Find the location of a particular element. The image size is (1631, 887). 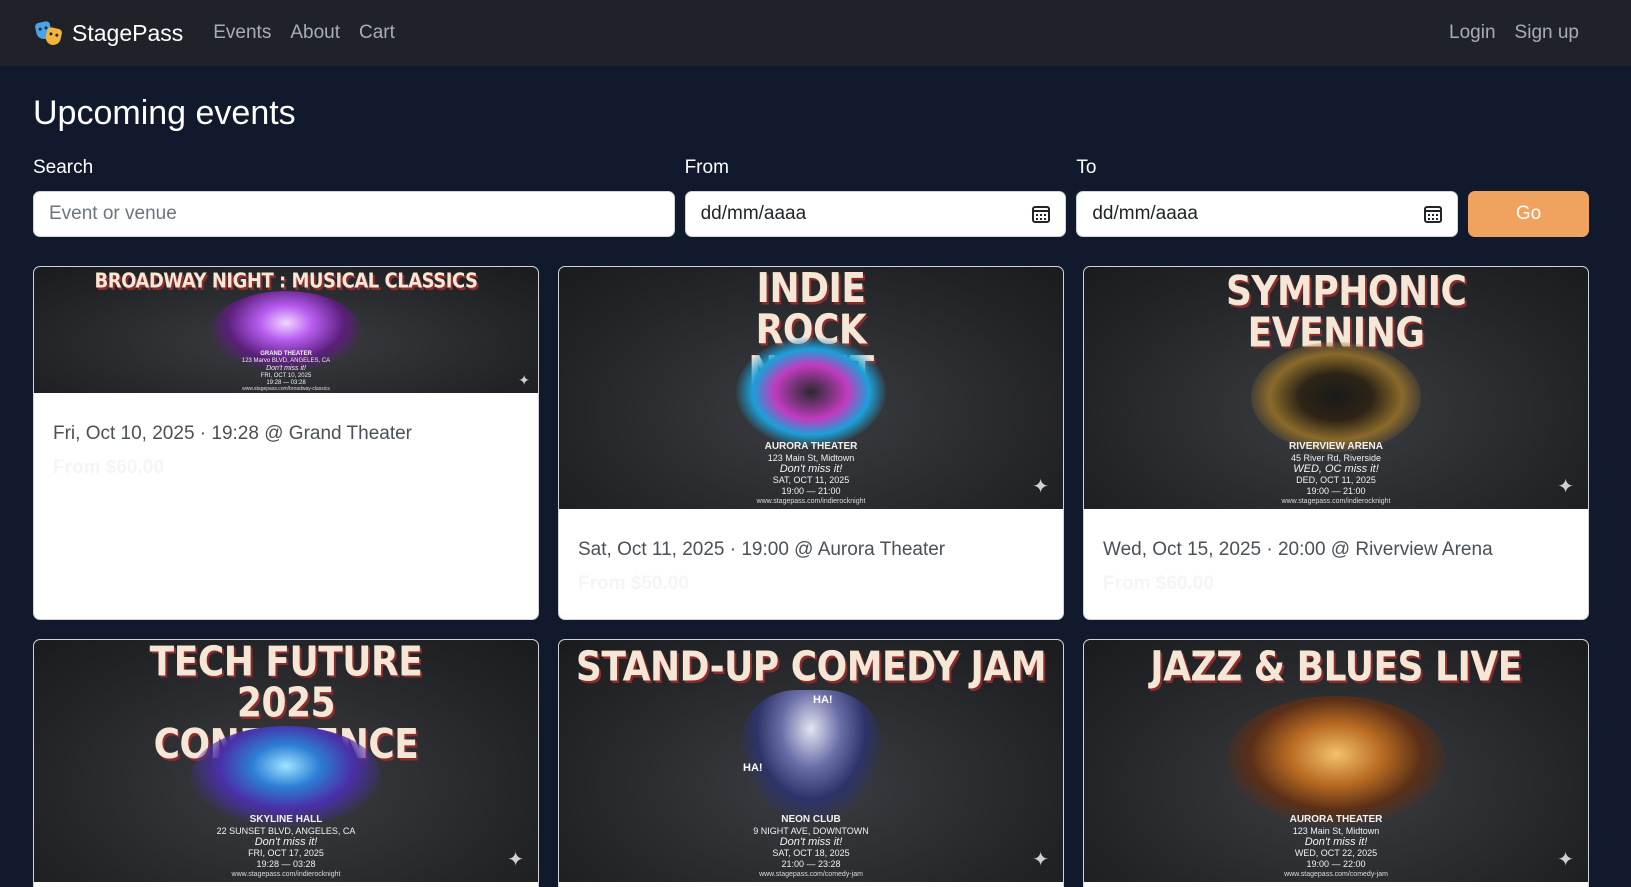

jazz-band-art is located at coordinates (1336, 761).